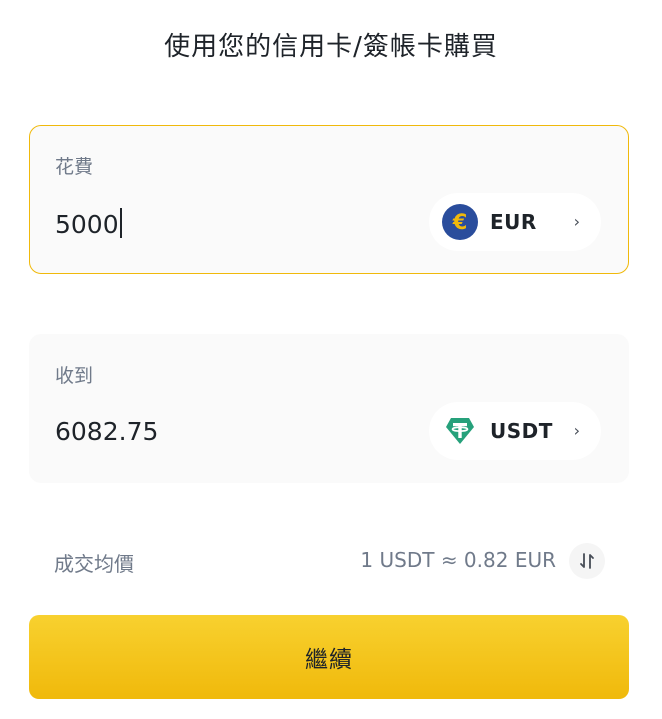  I want to click on spend-currency-code: EUR, so click(513, 222).